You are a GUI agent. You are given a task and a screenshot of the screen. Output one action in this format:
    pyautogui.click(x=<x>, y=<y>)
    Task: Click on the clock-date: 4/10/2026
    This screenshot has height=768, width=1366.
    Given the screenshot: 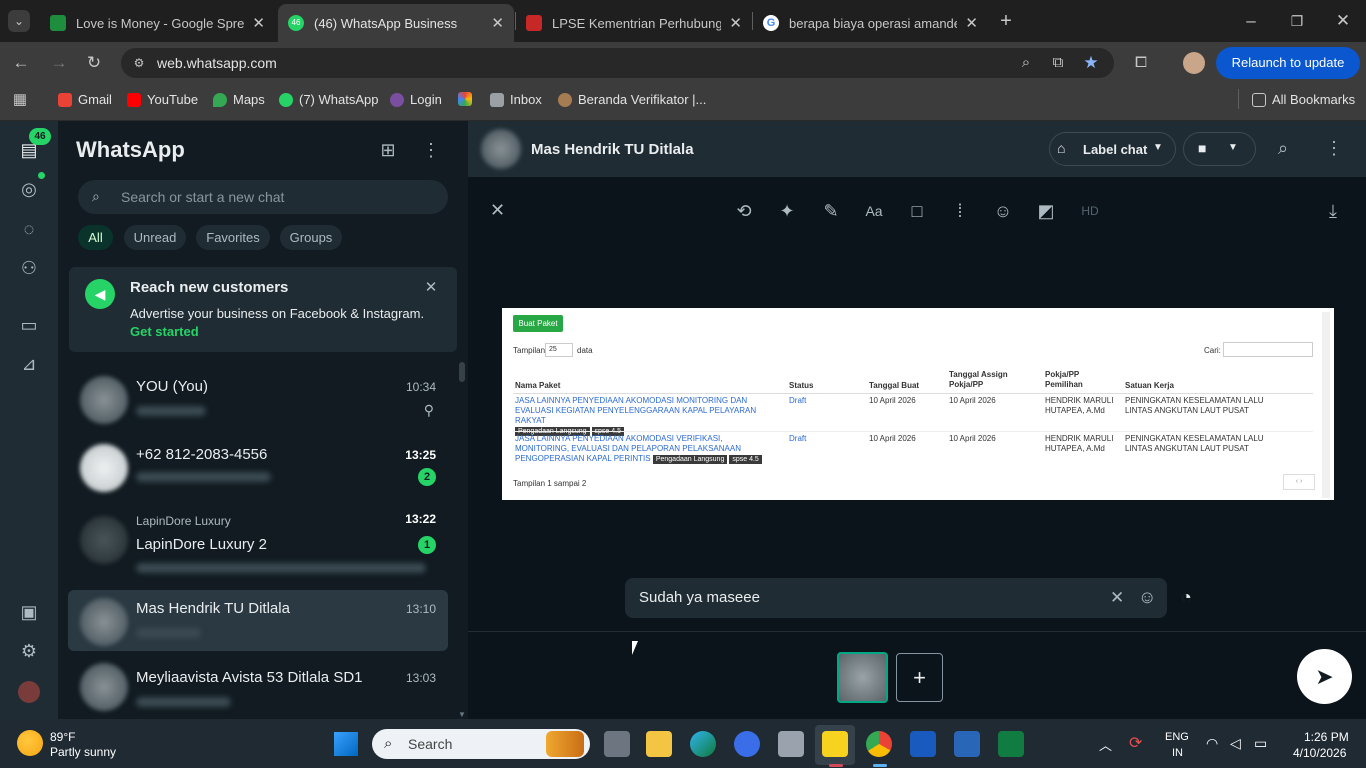 What is the action you would take?
    pyautogui.click(x=1319, y=753)
    